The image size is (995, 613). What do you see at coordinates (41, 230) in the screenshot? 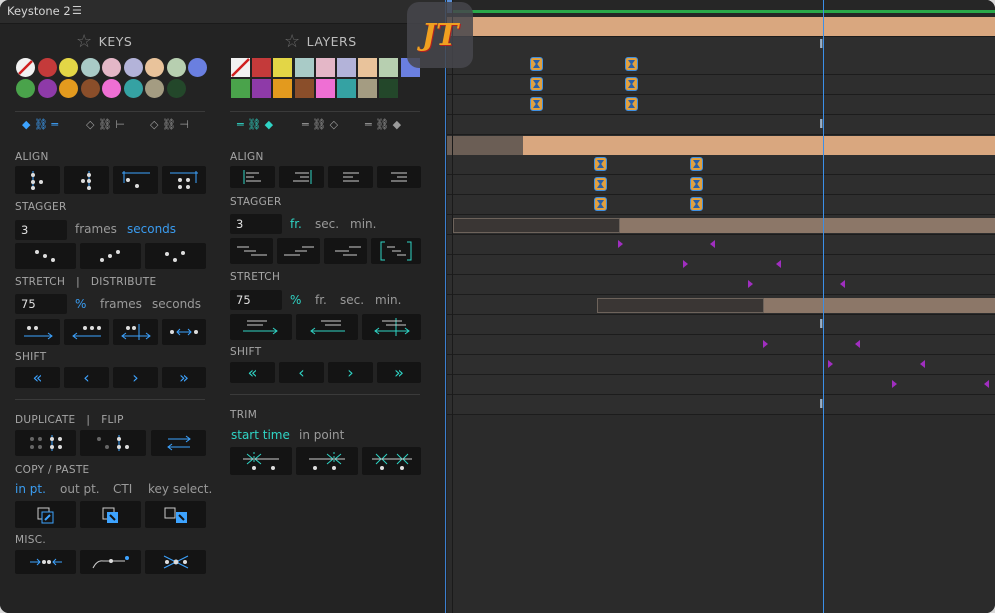
I see `keys-stagger-input: 3` at bounding box center [41, 230].